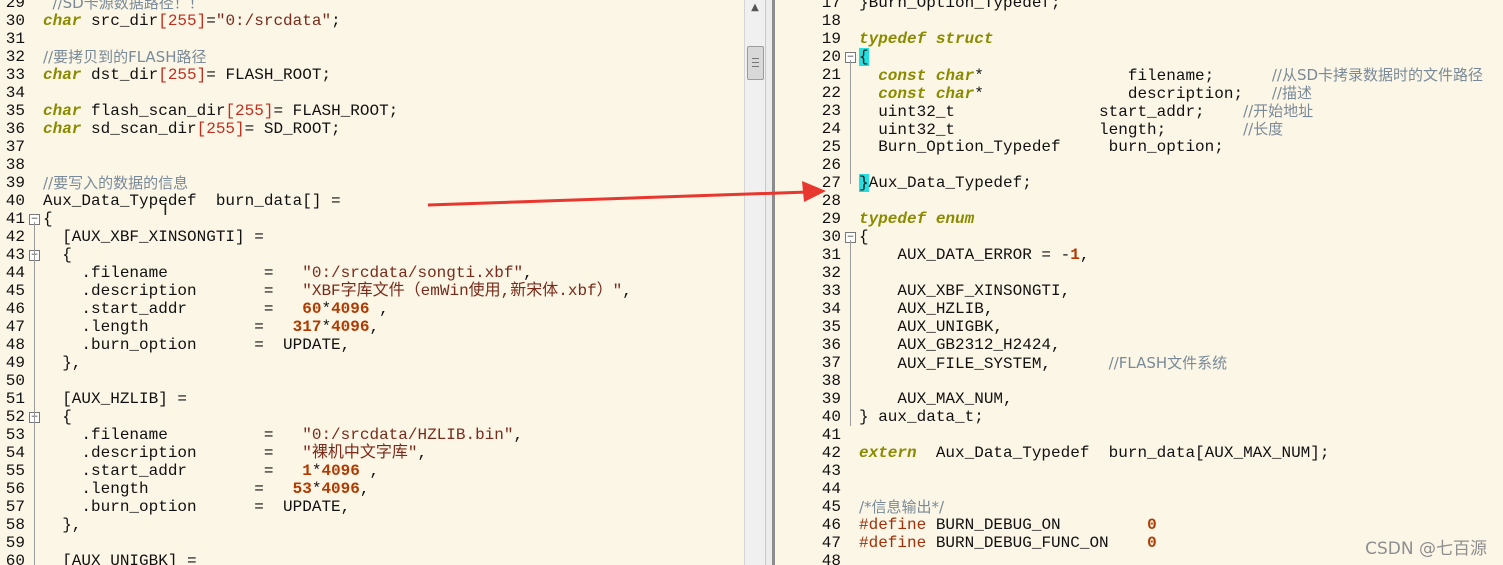 The height and width of the screenshot is (565, 1503). I want to click on code-line: 25 Burn_Option_Typedef burn_option;, so click(1139, 147).